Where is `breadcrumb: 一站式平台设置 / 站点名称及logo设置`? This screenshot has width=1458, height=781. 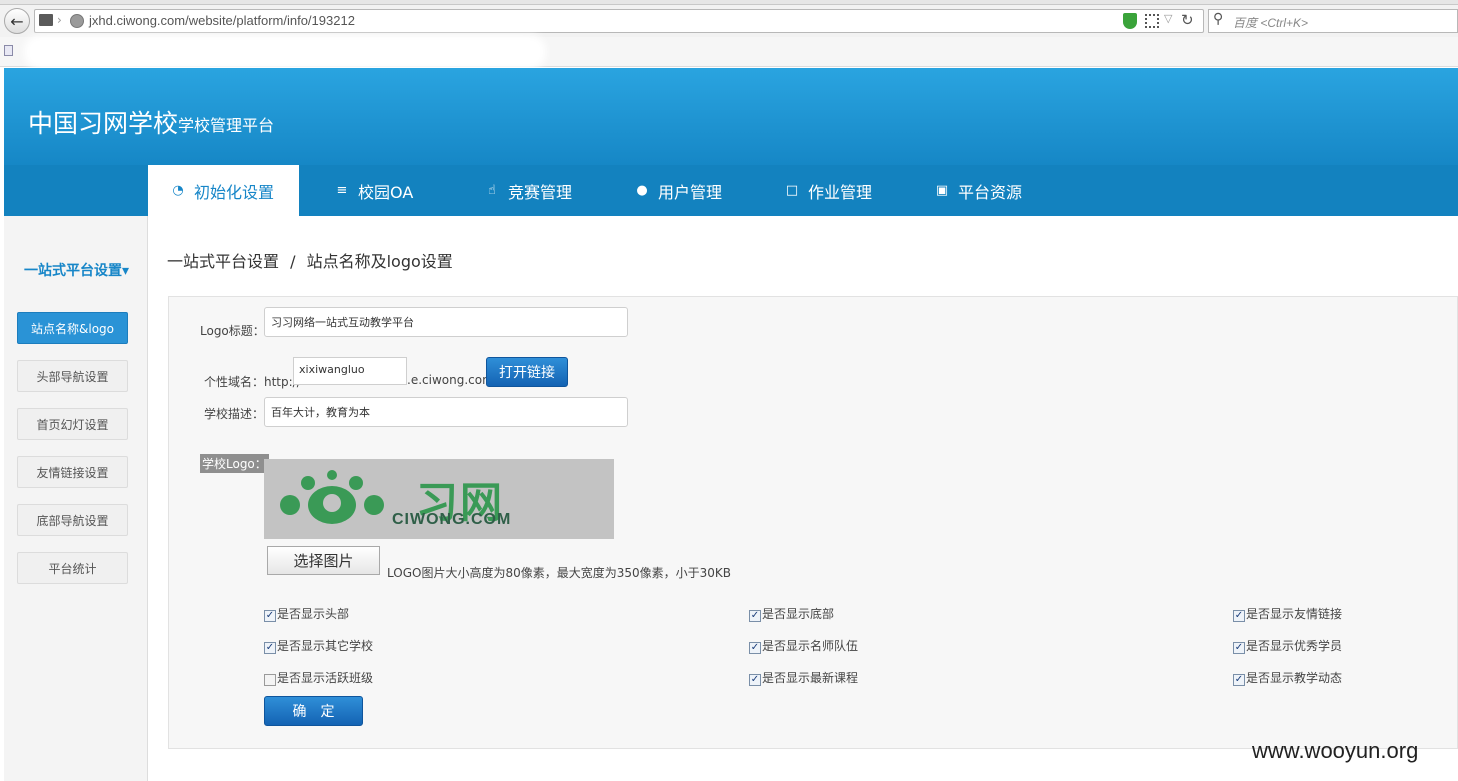 breadcrumb: 一站式平台设置 / 站点名称及logo设置 is located at coordinates (310, 260).